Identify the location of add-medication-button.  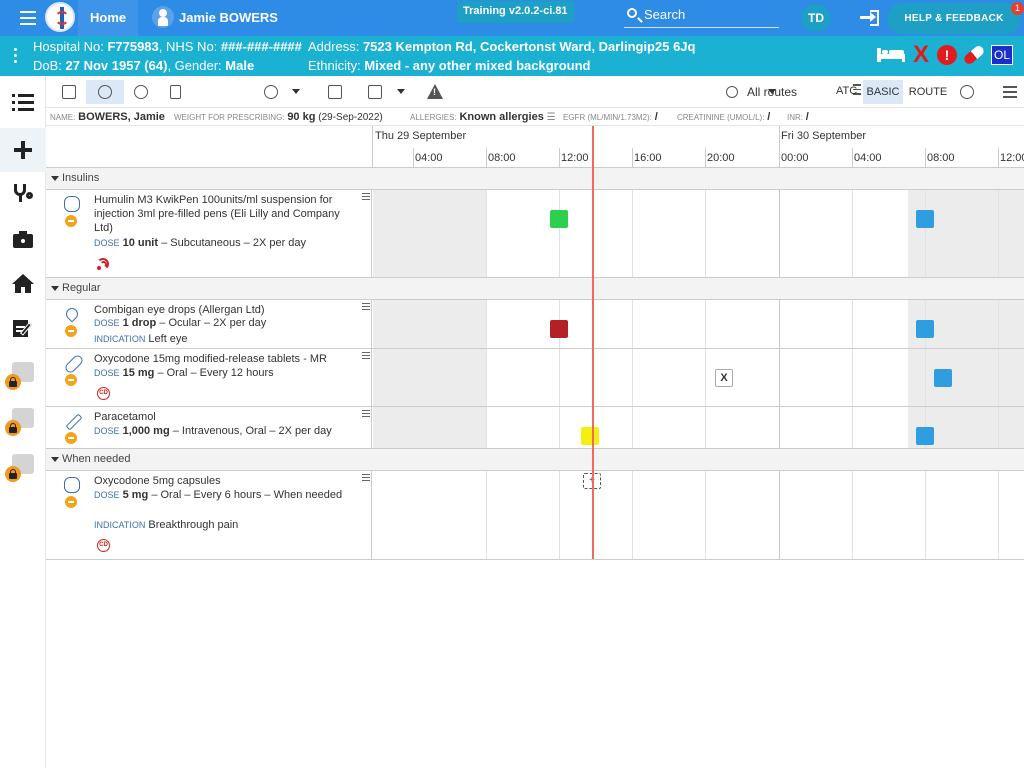
(271, 92).